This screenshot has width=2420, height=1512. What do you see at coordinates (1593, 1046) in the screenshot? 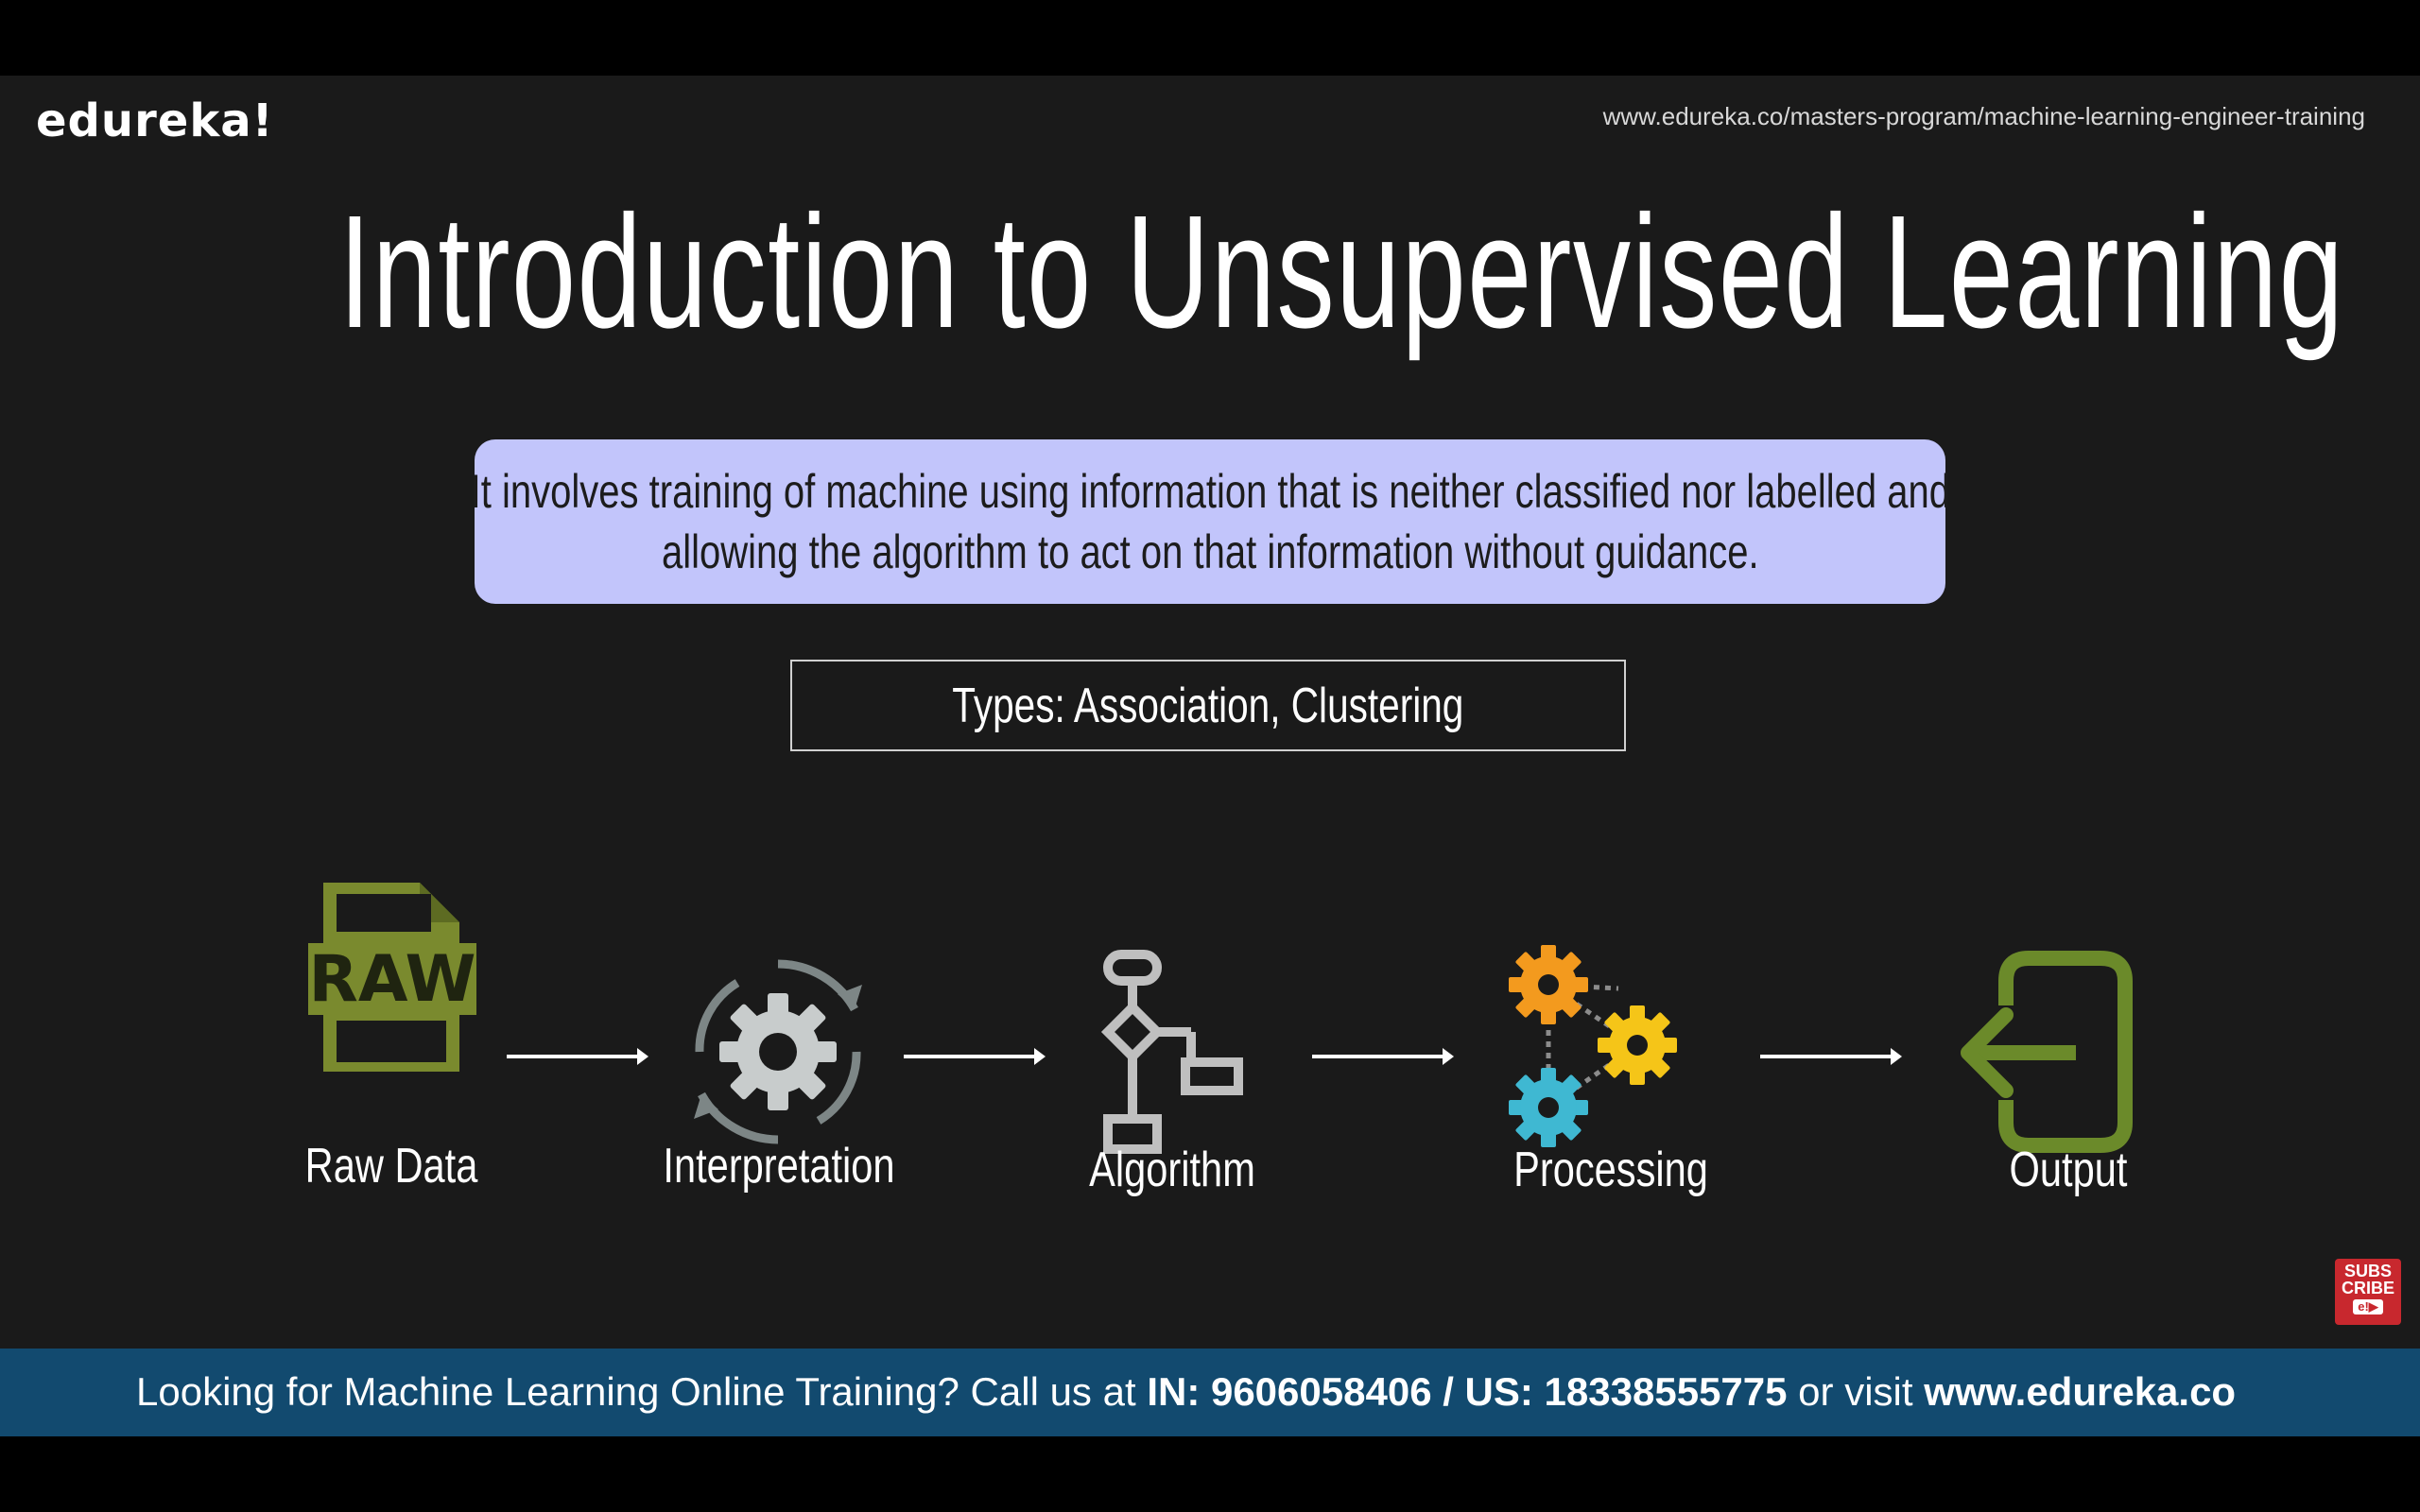
I see `gears-network-icon` at bounding box center [1593, 1046].